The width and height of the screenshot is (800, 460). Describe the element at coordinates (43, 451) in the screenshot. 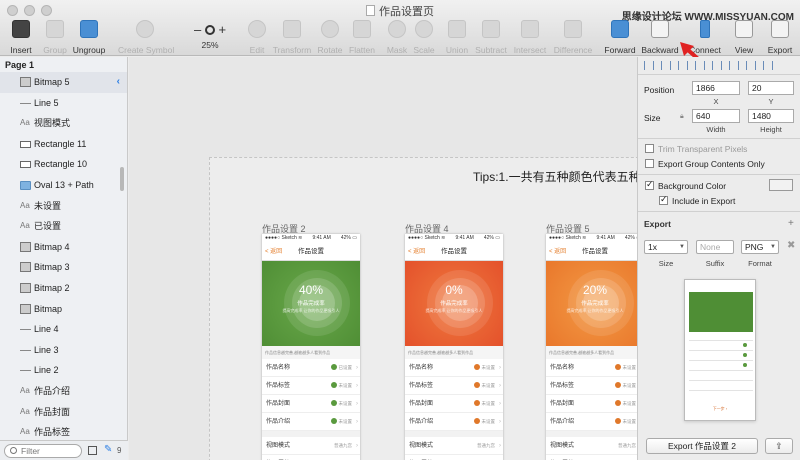

I see `filter-input: Filter` at that location.